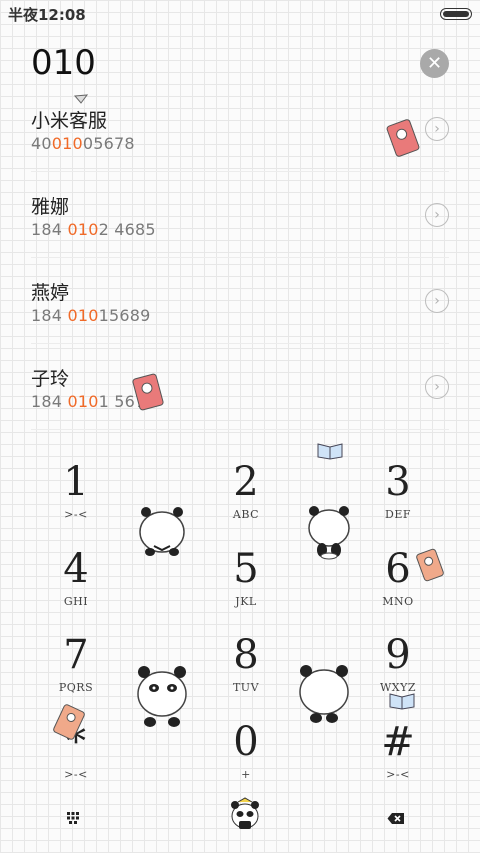 This screenshot has height=853, width=480. Describe the element at coordinates (246, 673) in the screenshot. I see `key-8: 8 TUV` at that location.